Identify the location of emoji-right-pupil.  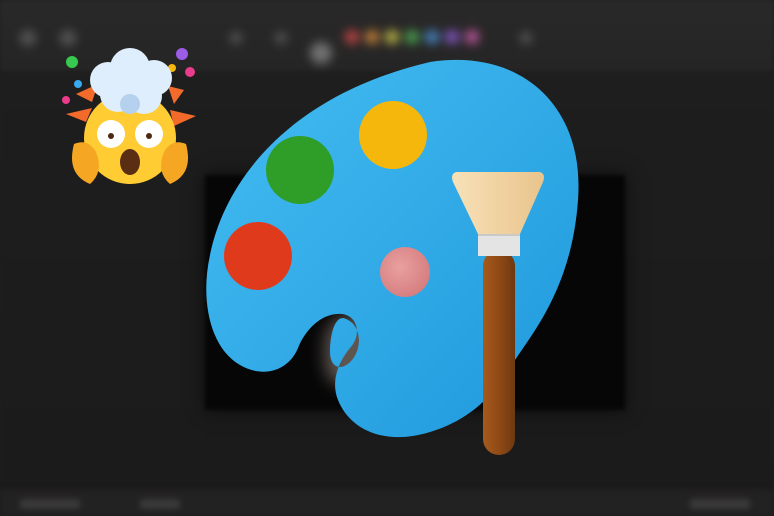
(149, 136).